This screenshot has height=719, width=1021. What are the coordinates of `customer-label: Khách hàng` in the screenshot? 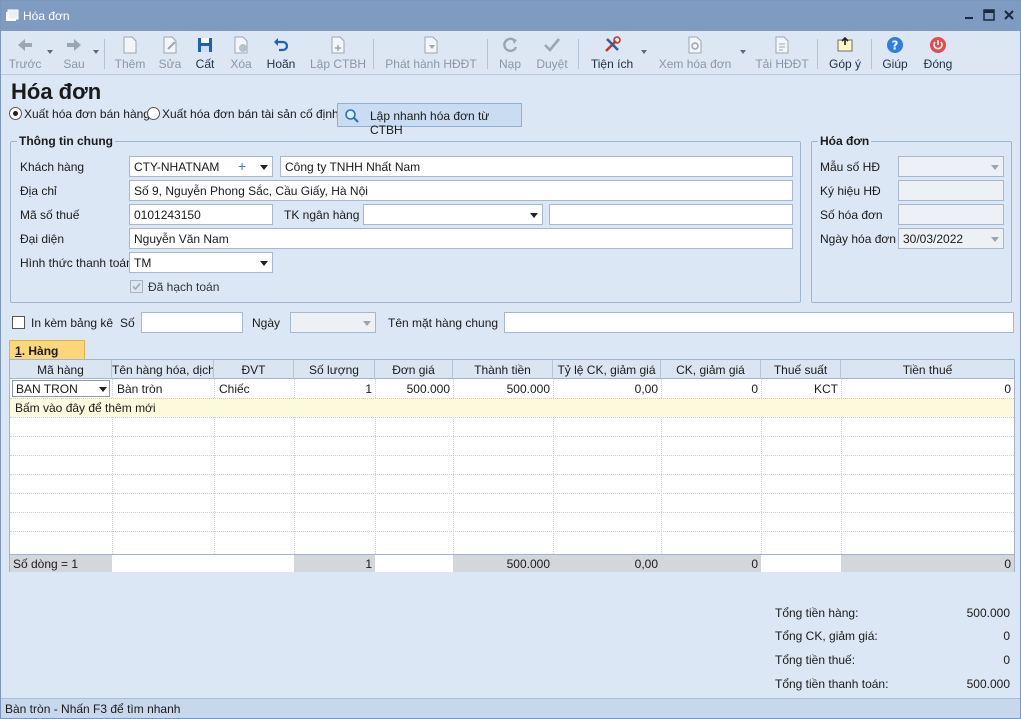 It's located at (52, 167).